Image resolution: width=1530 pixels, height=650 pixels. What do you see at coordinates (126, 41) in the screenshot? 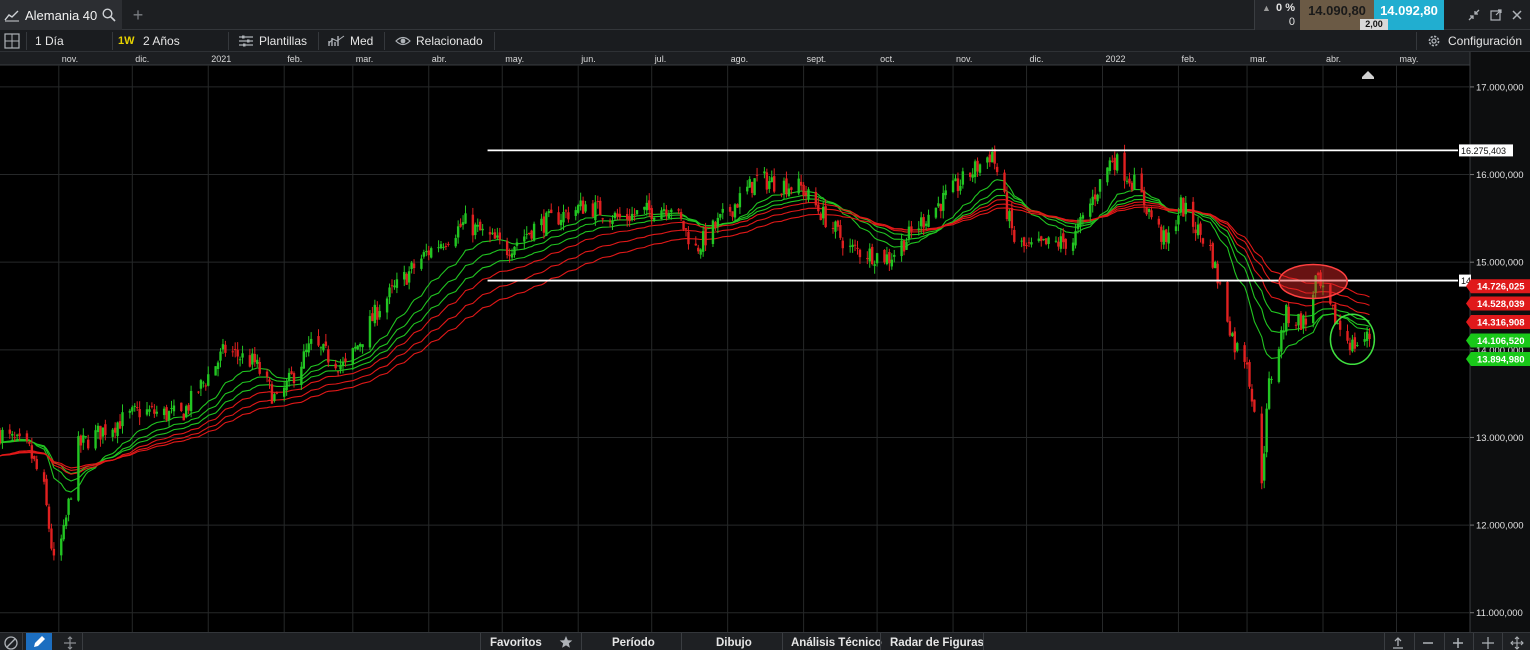
I see `period-badge: 1W` at bounding box center [126, 41].